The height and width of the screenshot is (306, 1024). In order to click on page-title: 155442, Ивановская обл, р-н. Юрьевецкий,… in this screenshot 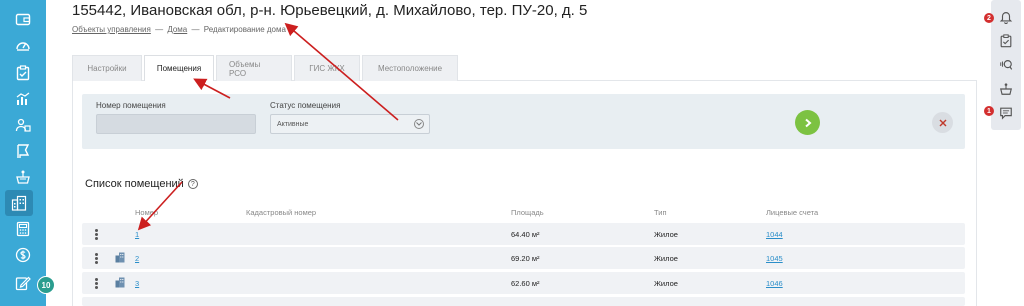, I will do `click(330, 10)`.